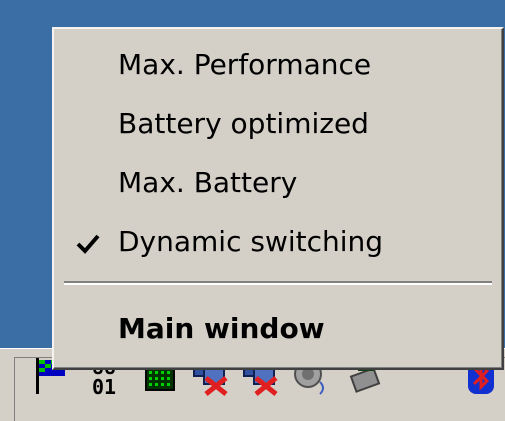  What do you see at coordinates (208, 182) in the screenshot?
I see `menu-item-label: Max. Battery` at bounding box center [208, 182].